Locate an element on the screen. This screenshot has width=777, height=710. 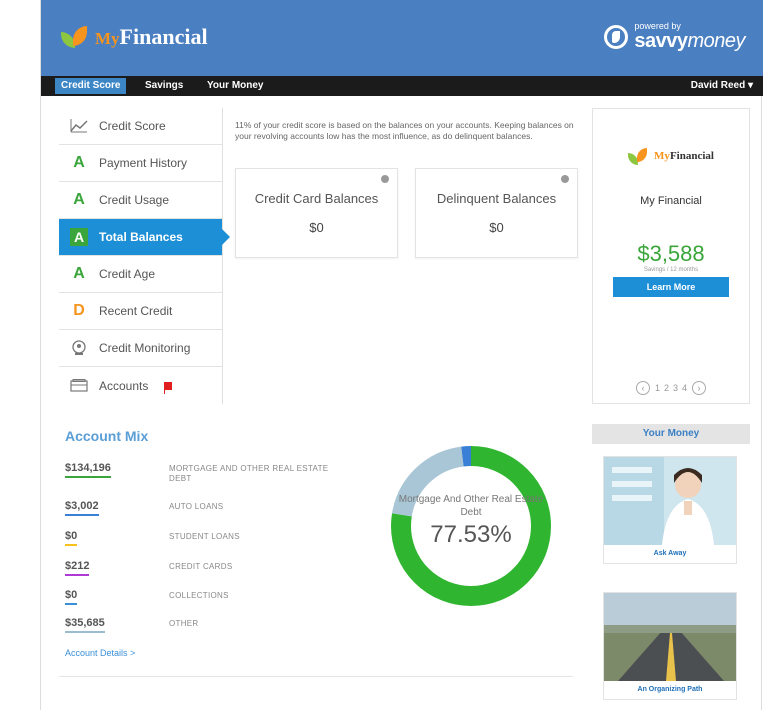
learn-more-button: Learn More is located at coordinates (671, 287).